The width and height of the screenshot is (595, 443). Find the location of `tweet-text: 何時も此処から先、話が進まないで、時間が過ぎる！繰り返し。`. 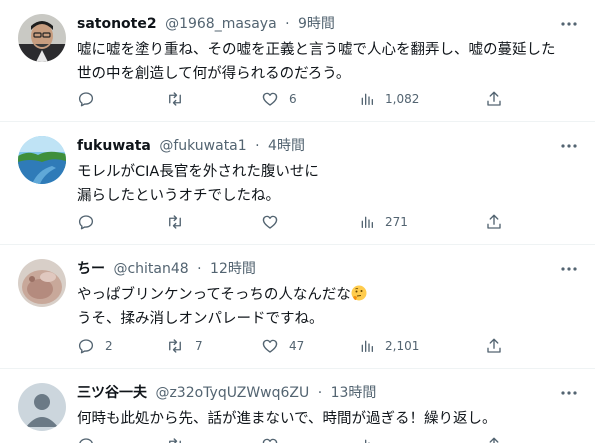

tweet-text: 何時も此処から先、話が進まないで、時間が過ぎる！繰り返し。 is located at coordinates (329, 419).